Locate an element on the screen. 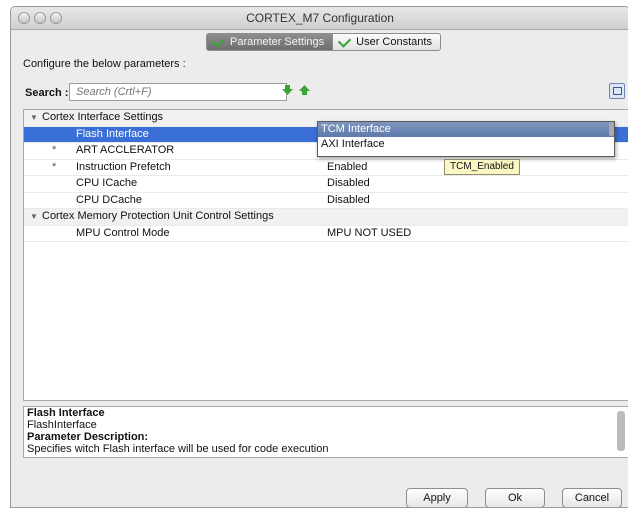 The height and width of the screenshot is (508, 628). tooltip: TCM_Enabled is located at coordinates (482, 167).